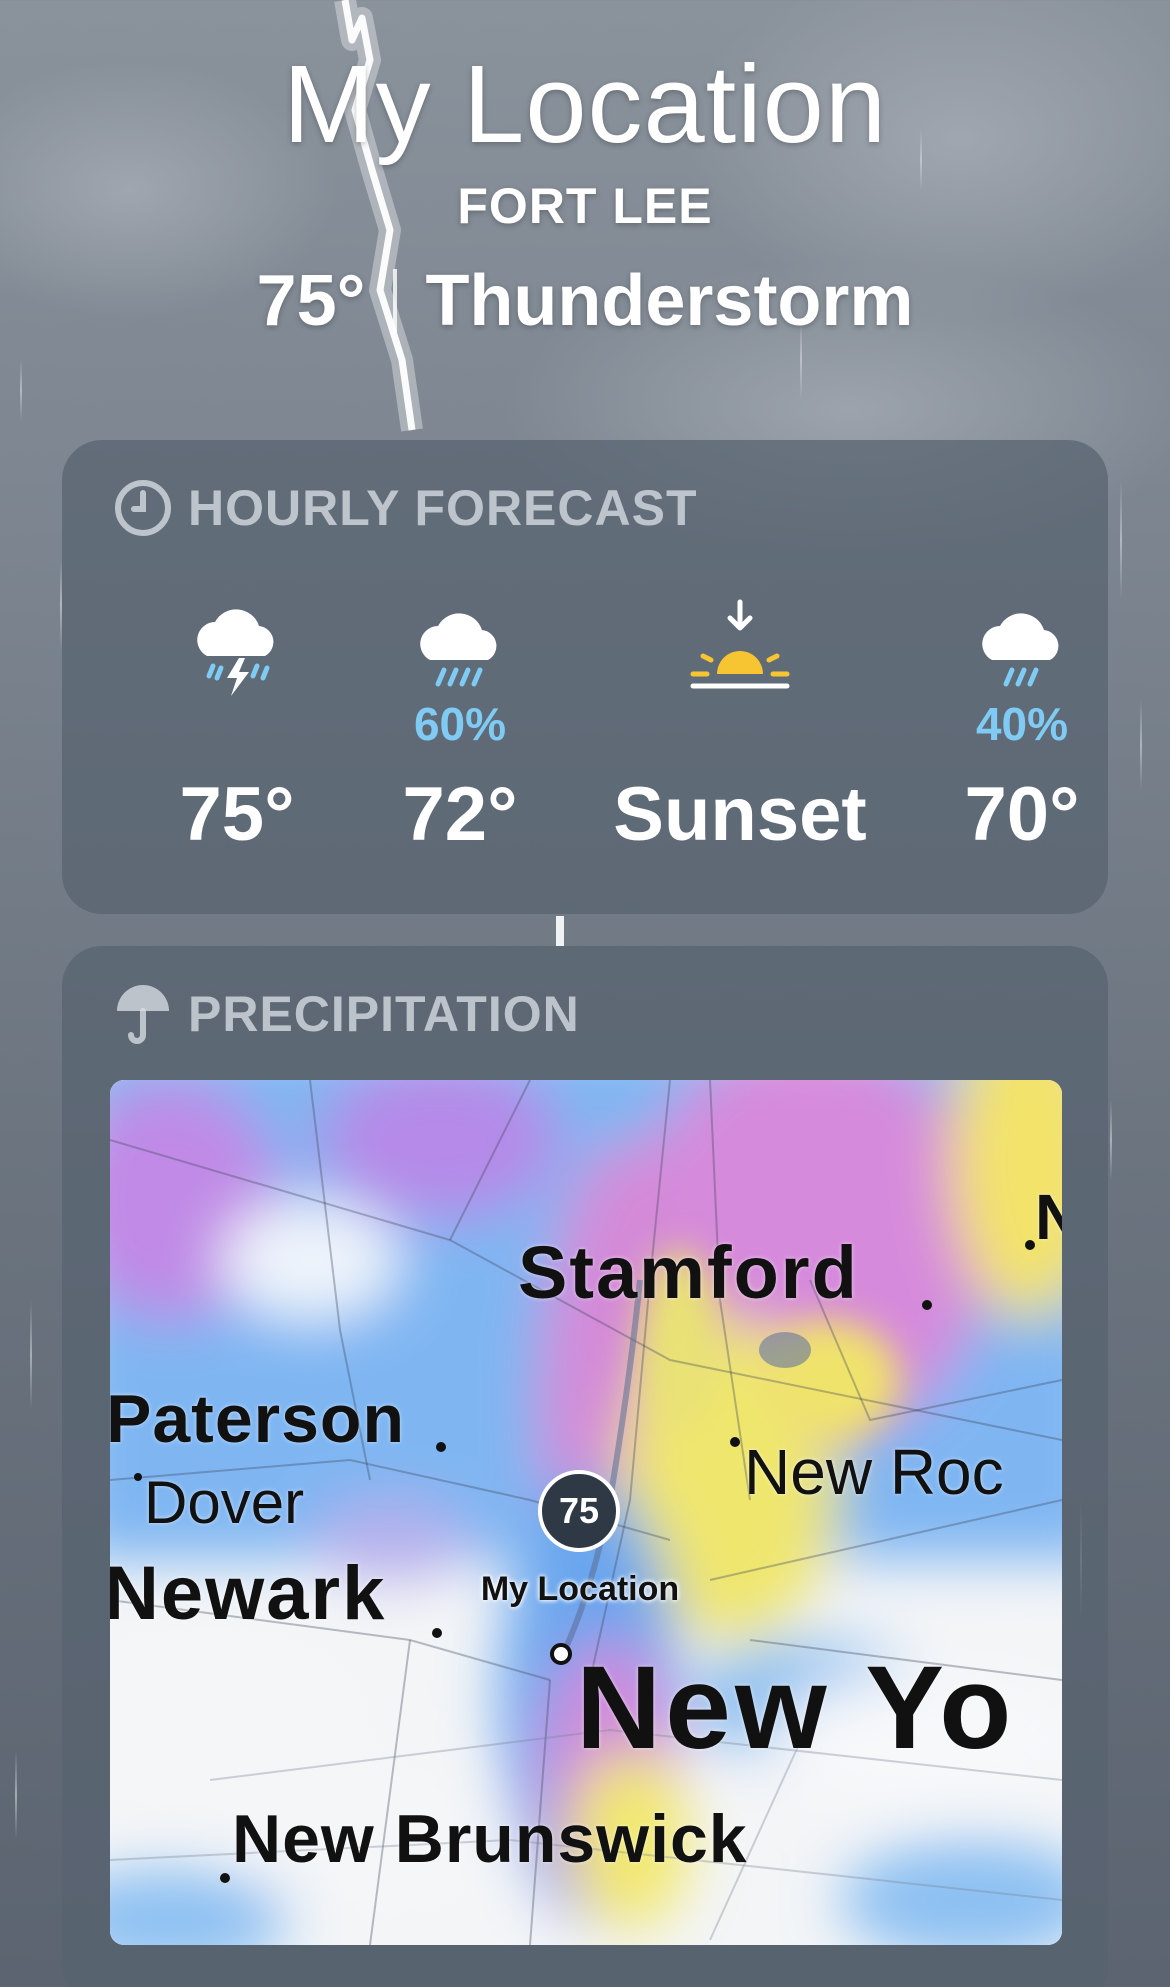  What do you see at coordinates (237, 643) in the screenshot?
I see `cloud-bolt-rain-icon` at bounding box center [237, 643].